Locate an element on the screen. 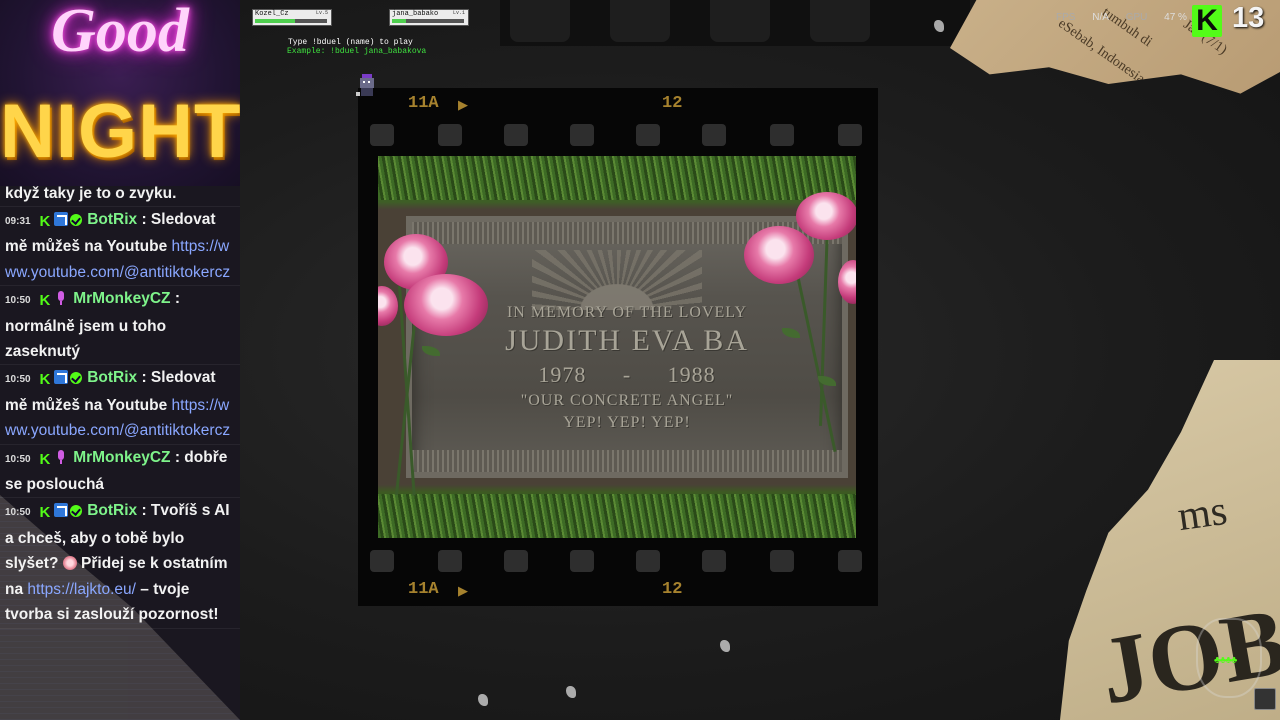  duel-player-name: Kozel_Cz is located at coordinates (272, 14).